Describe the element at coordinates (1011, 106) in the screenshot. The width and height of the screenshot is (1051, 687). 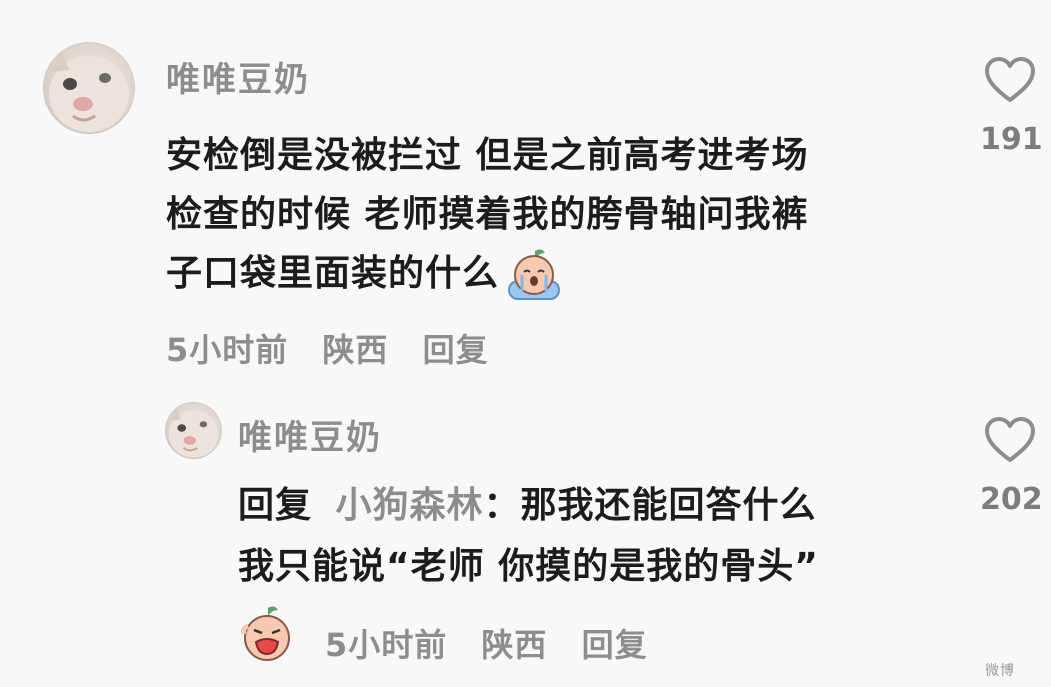
I see `like-button: 191` at that location.